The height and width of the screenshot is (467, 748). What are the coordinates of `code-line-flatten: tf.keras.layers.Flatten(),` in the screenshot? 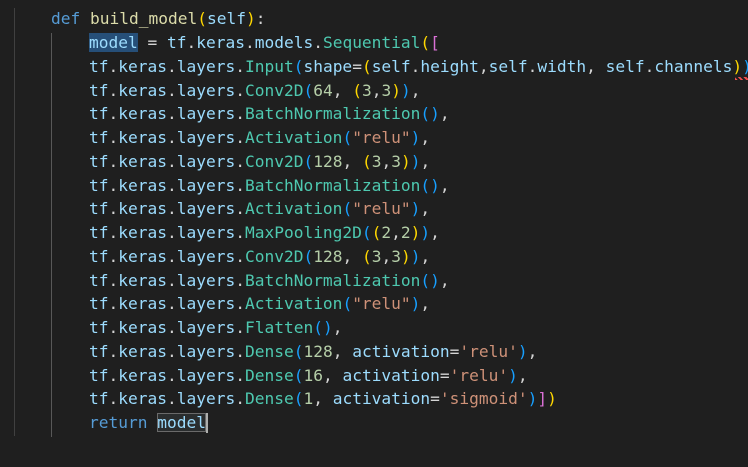 It's located at (215, 328).